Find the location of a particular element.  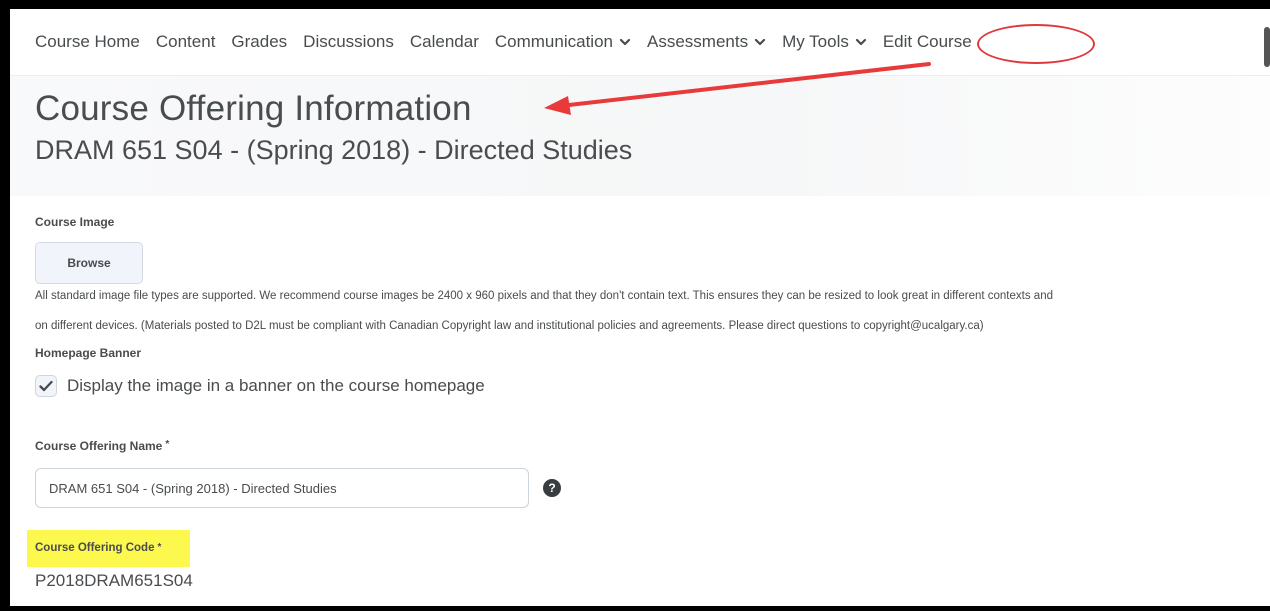

checkmark-icon is located at coordinates (46, 386).